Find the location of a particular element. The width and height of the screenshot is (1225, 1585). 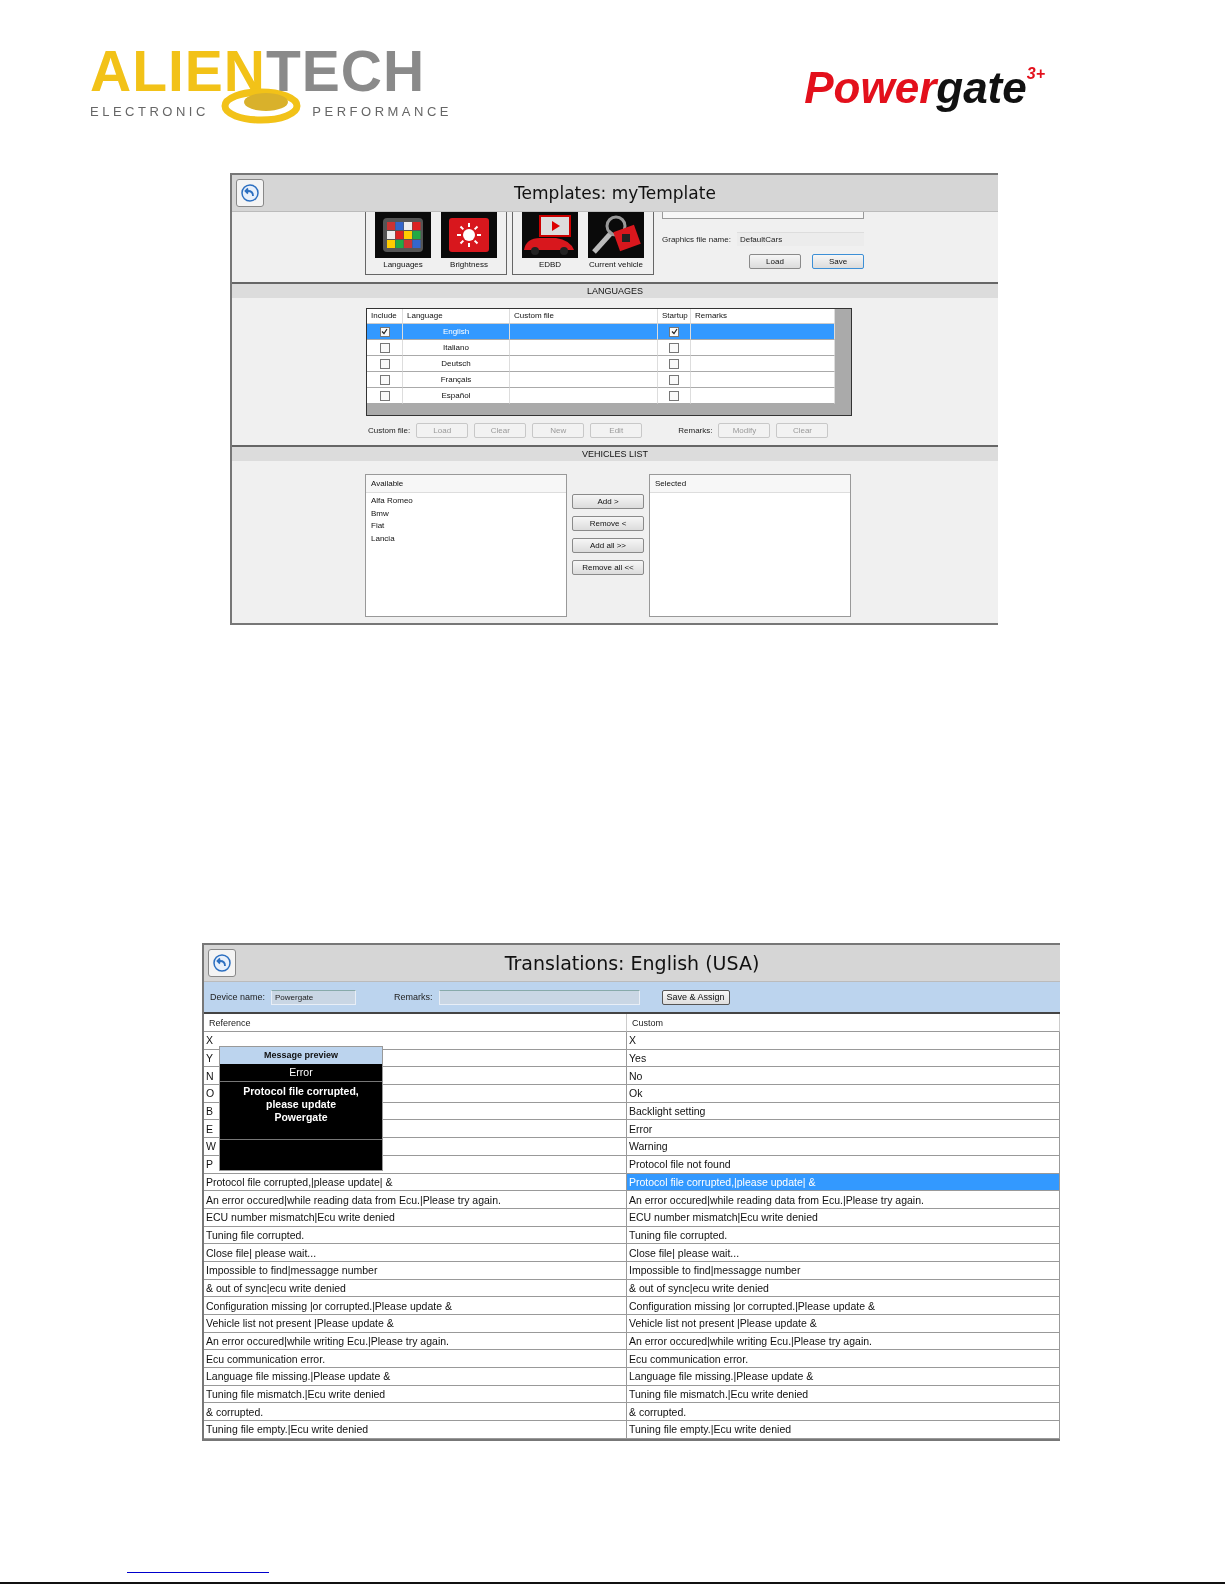

table-cell: Warning is located at coordinates (843, 1147).